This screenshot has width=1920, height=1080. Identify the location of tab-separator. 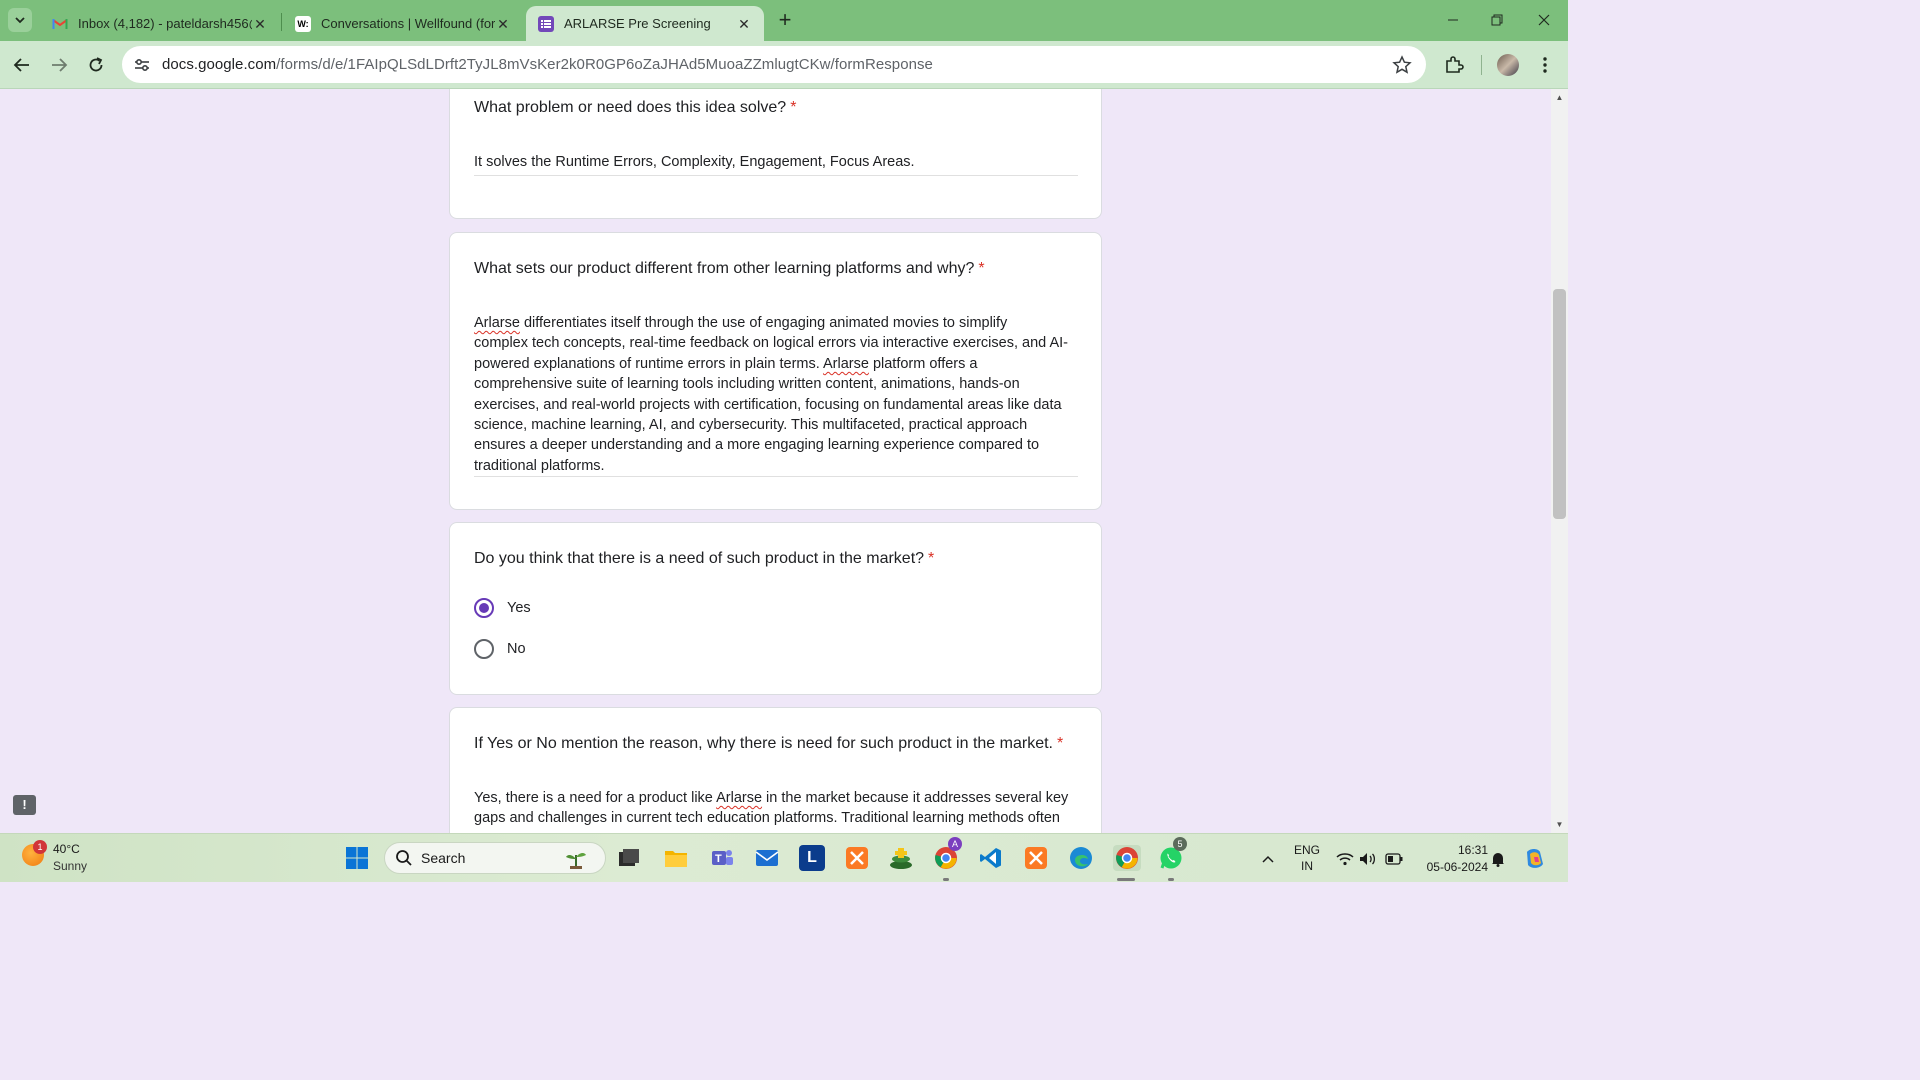
(281, 22).